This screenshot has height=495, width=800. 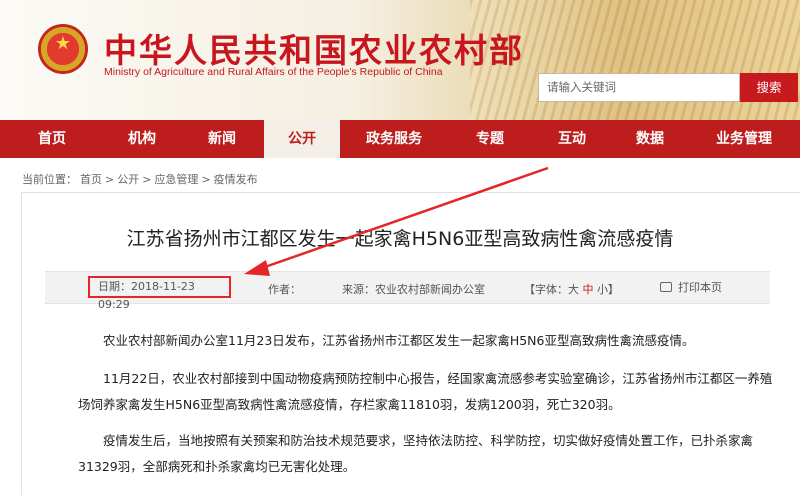 I want to click on nav-item-public: 公开, so click(x=302, y=139).